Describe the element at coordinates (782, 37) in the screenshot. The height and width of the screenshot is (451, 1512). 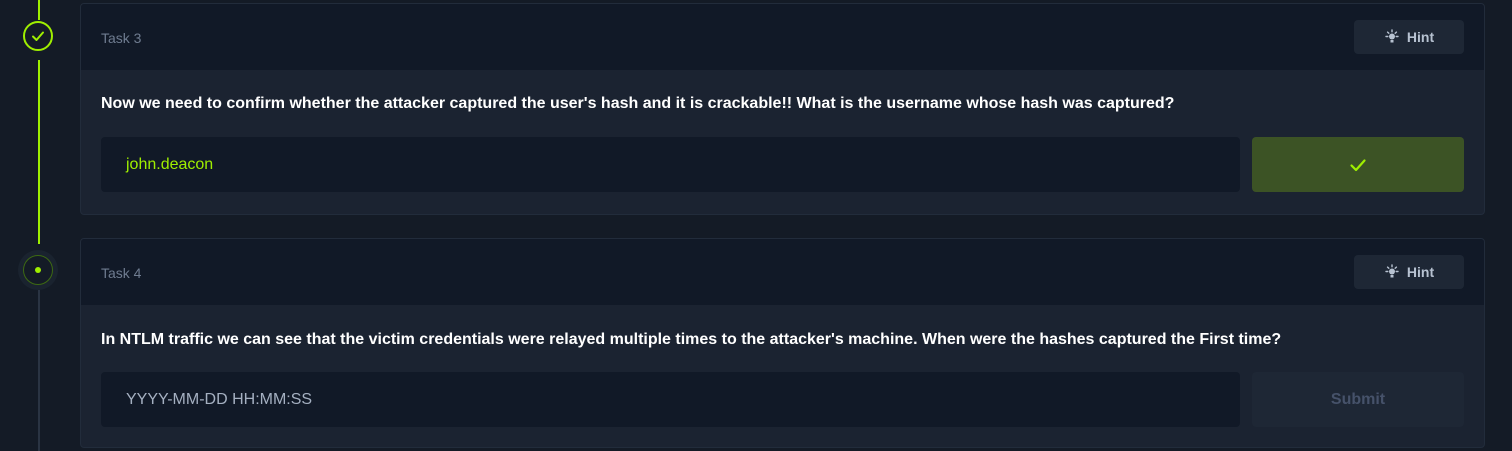
I see `task-card-header: Task 3 Hint` at that location.